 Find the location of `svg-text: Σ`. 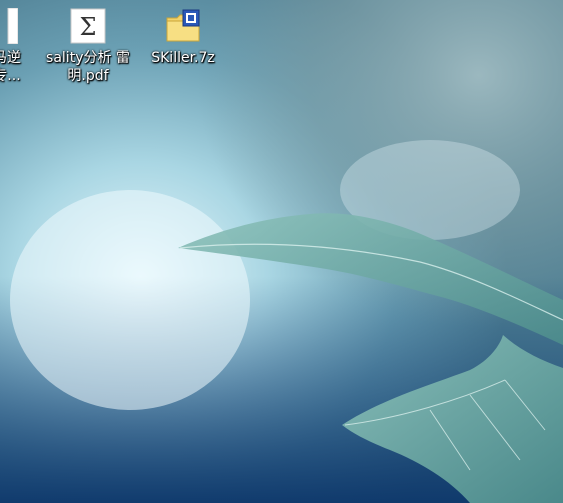

svg-text: Σ is located at coordinates (88, 27).